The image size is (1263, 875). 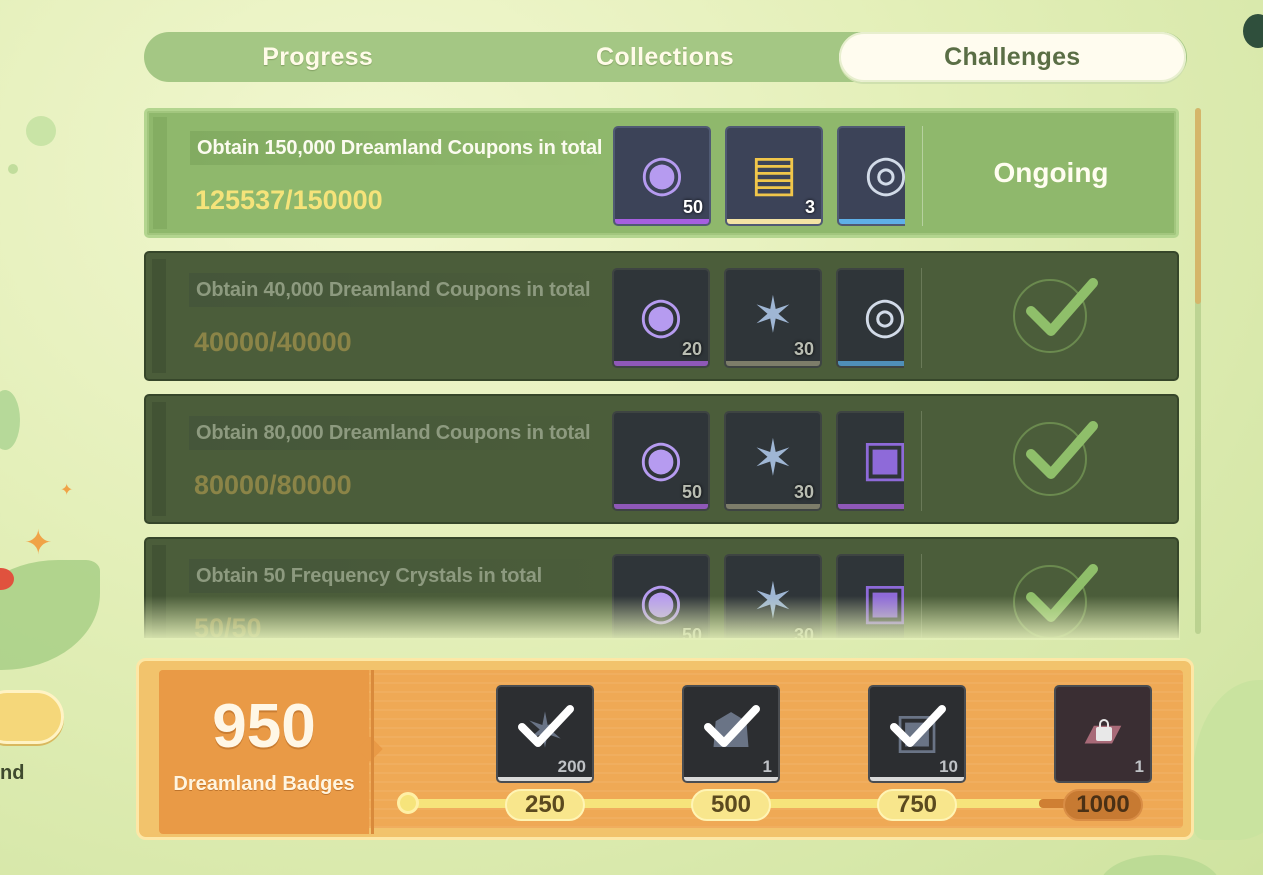 What do you see at coordinates (731, 805) in the screenshot?
I see `tier-threshold-500: 500` at bounding box center [731, 805].